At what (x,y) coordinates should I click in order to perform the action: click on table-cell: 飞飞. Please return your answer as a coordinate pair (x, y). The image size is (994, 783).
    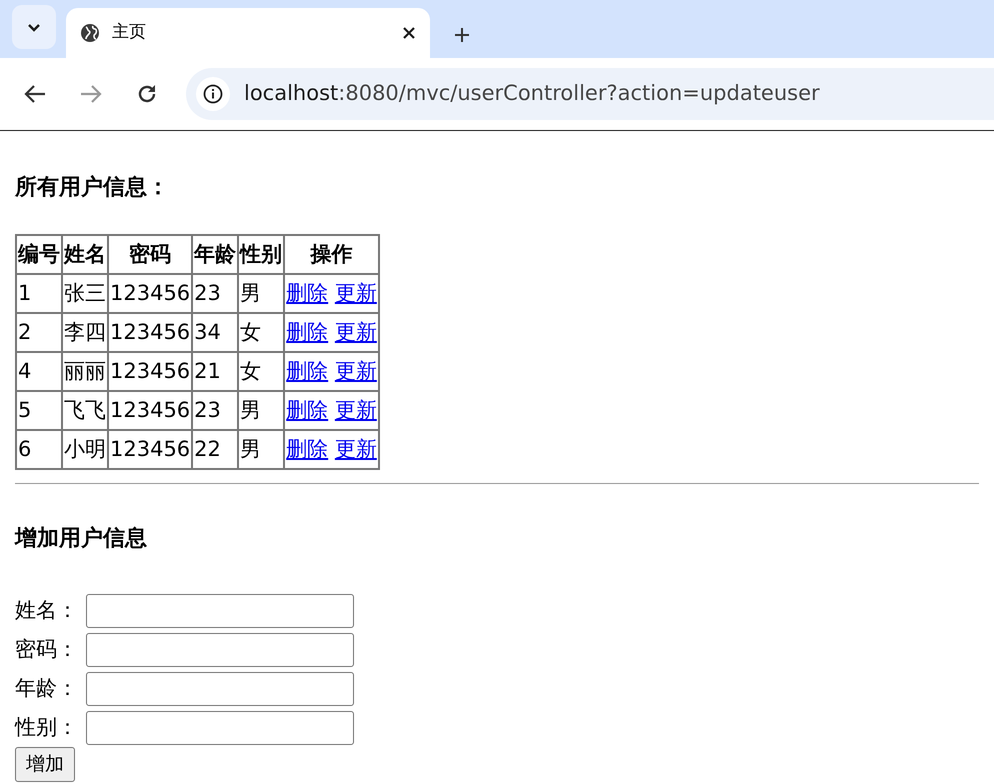
    Looking at the image, I should click on (85, 410).